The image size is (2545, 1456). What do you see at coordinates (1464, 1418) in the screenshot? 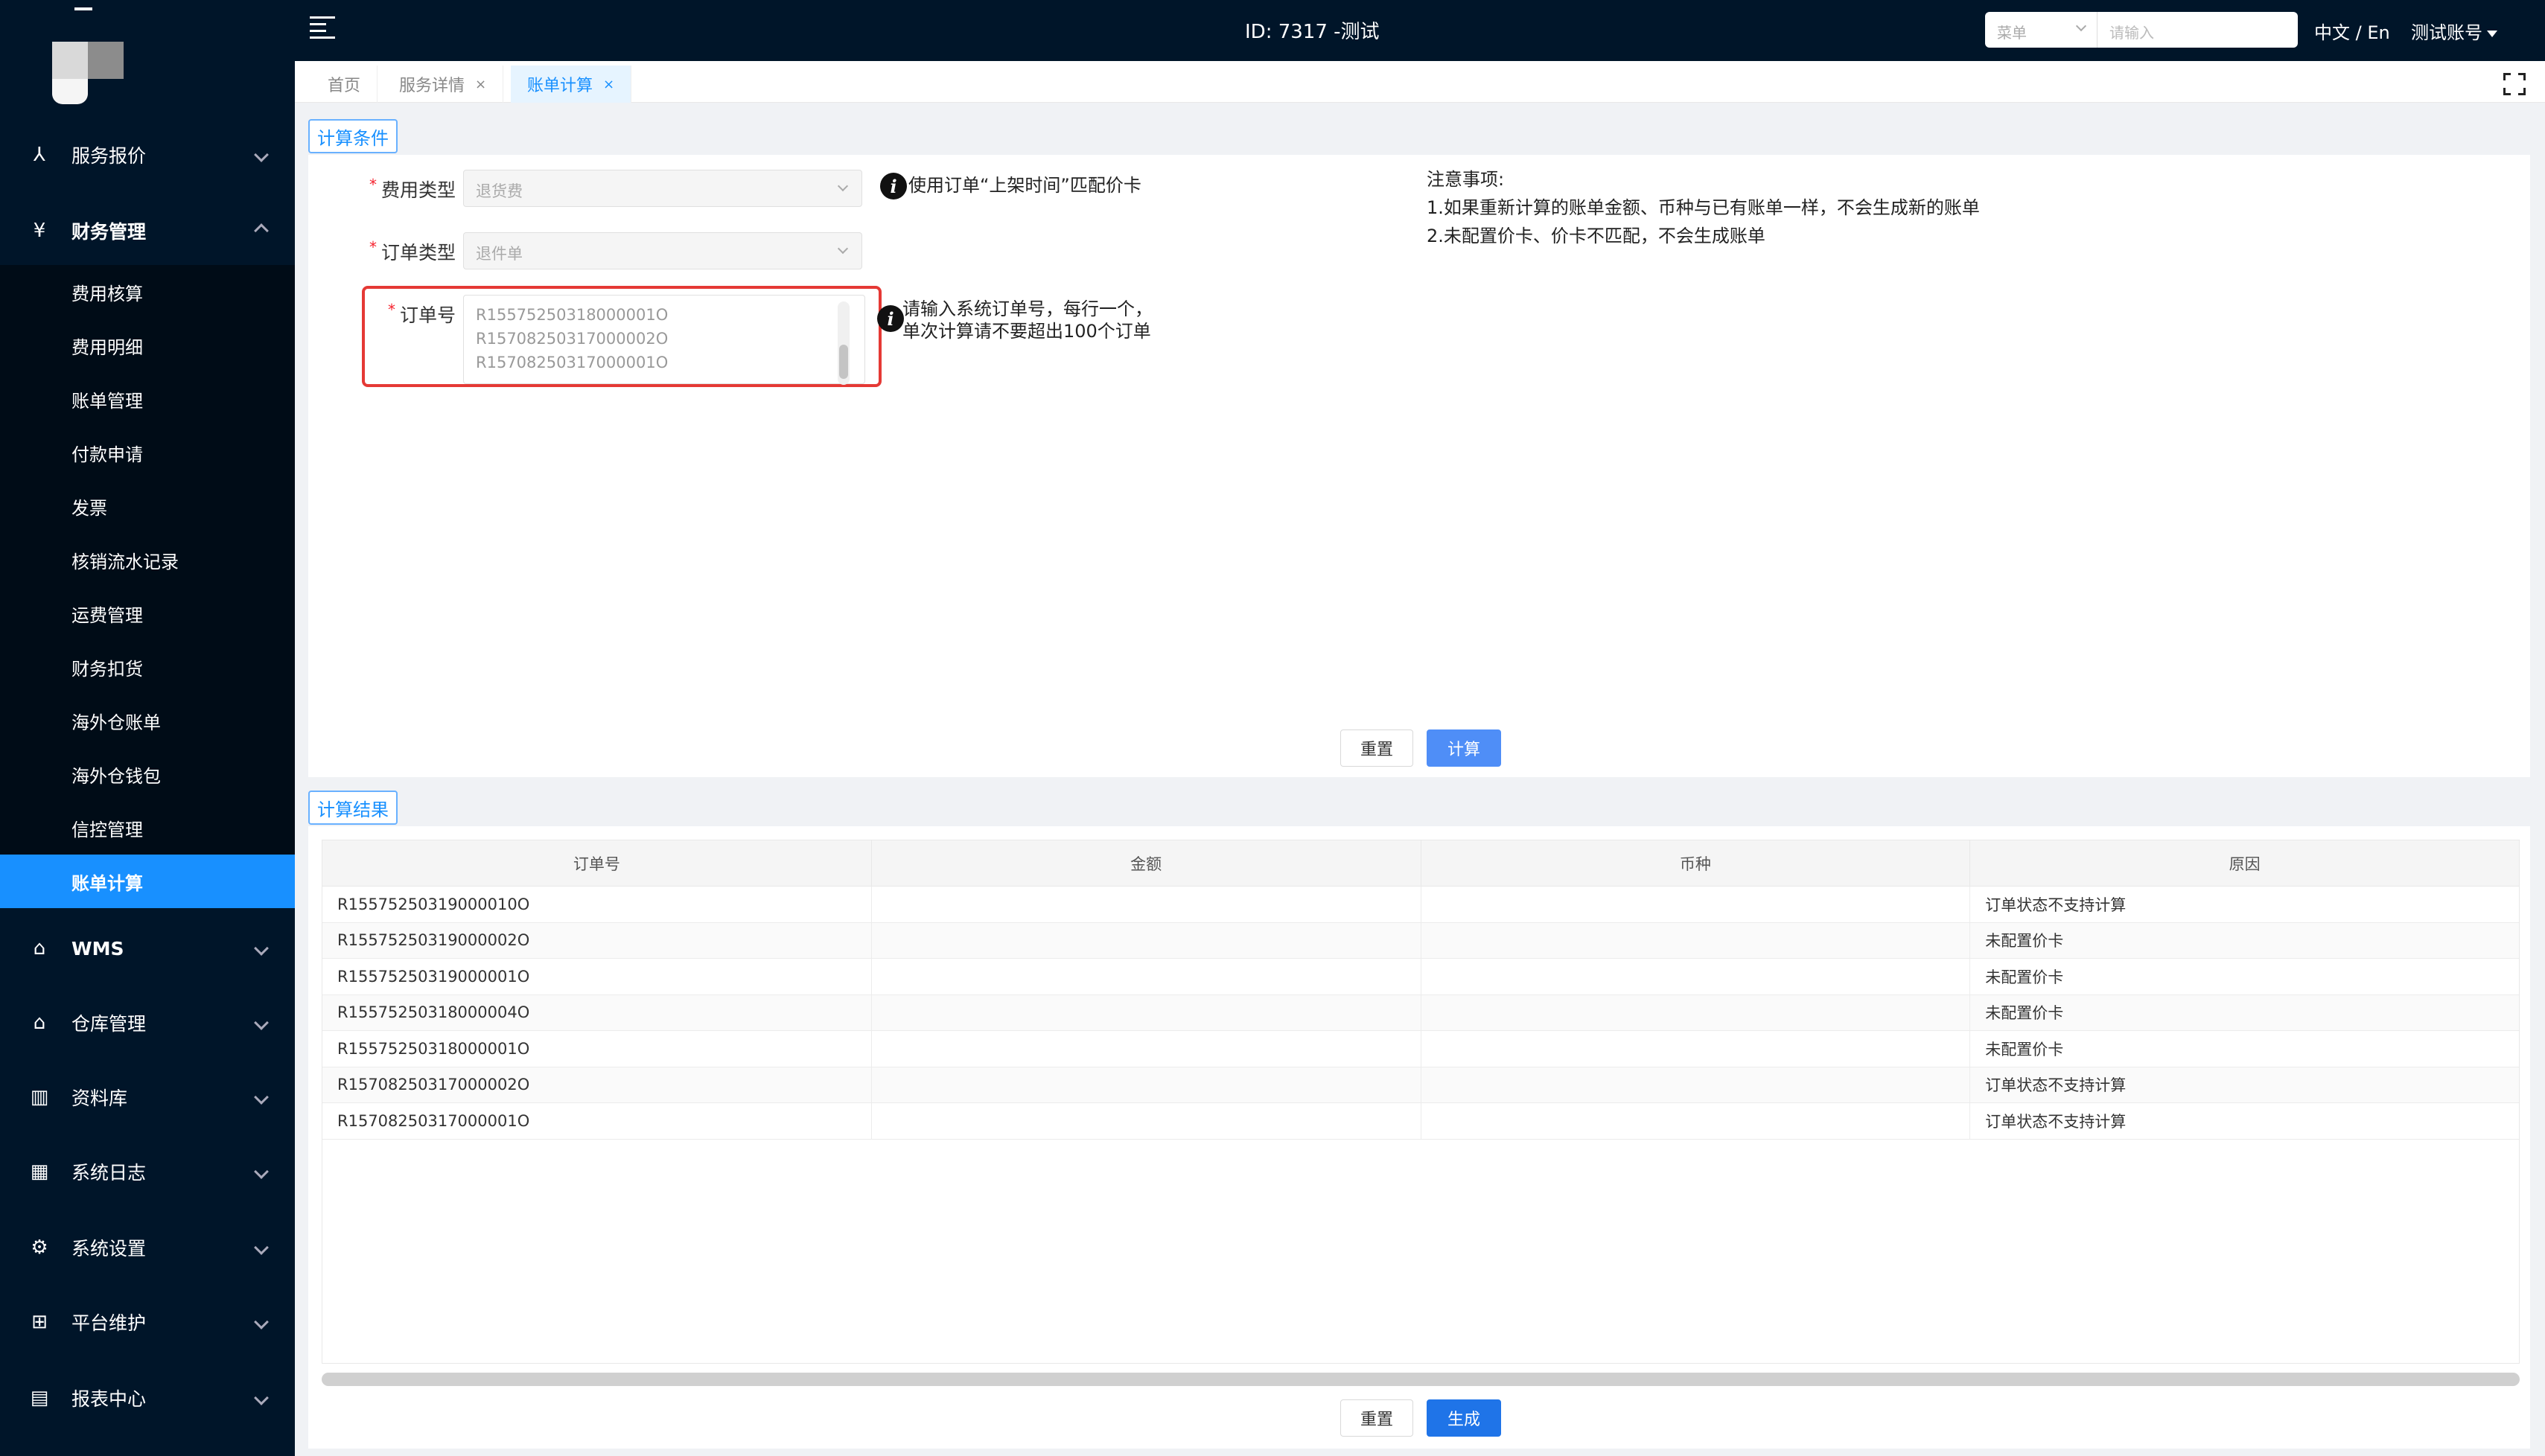
I see `generate-button: 生成` at bounding box center [1464, 1418].